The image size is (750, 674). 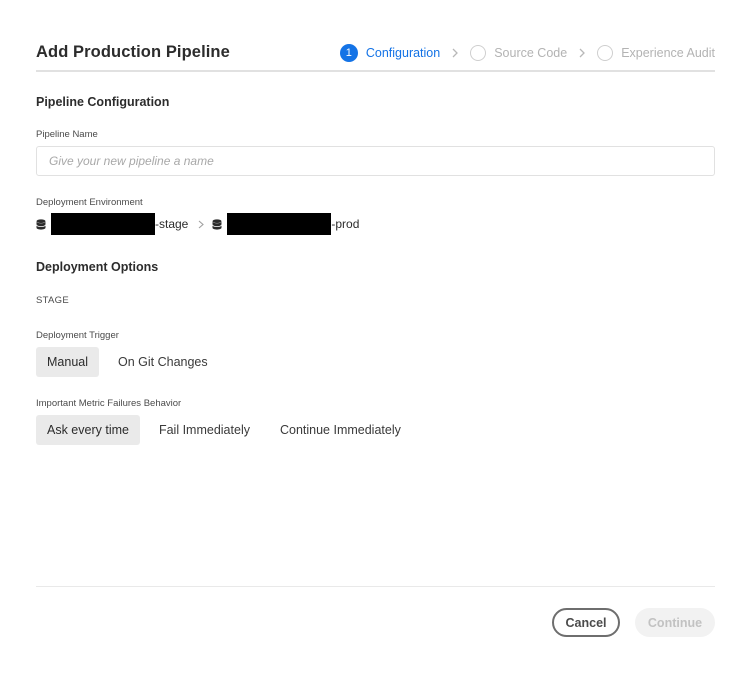 I want to click on step-experience-audit: Experience Audit, so click(x=656, y=53).